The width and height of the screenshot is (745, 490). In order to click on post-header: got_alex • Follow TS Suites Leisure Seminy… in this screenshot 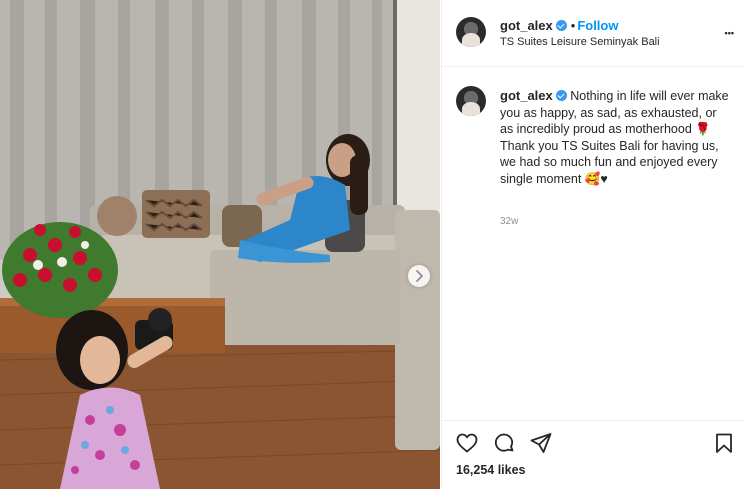, I will do `click(593, 33)`.